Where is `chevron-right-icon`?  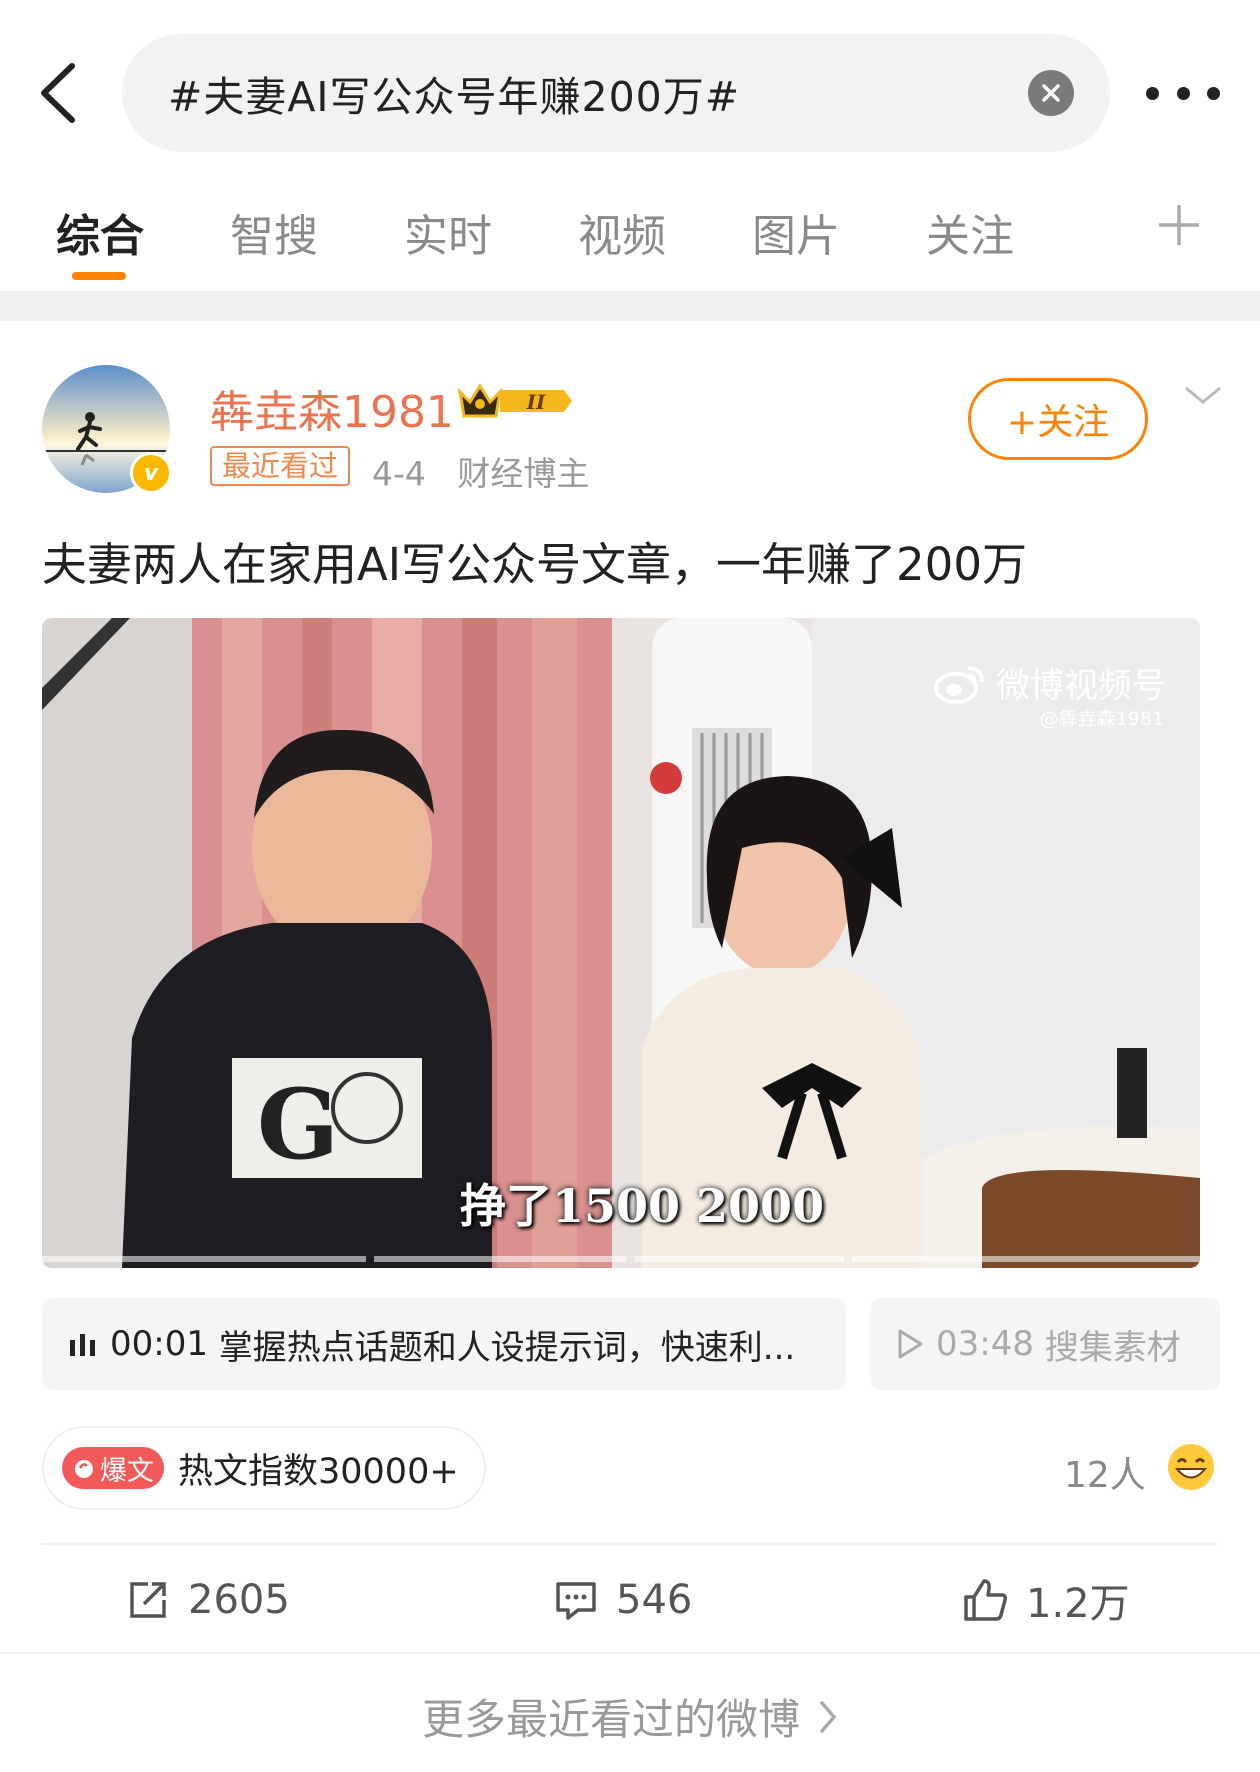
chevron-right-icon is located at coordinates (828, 1716).